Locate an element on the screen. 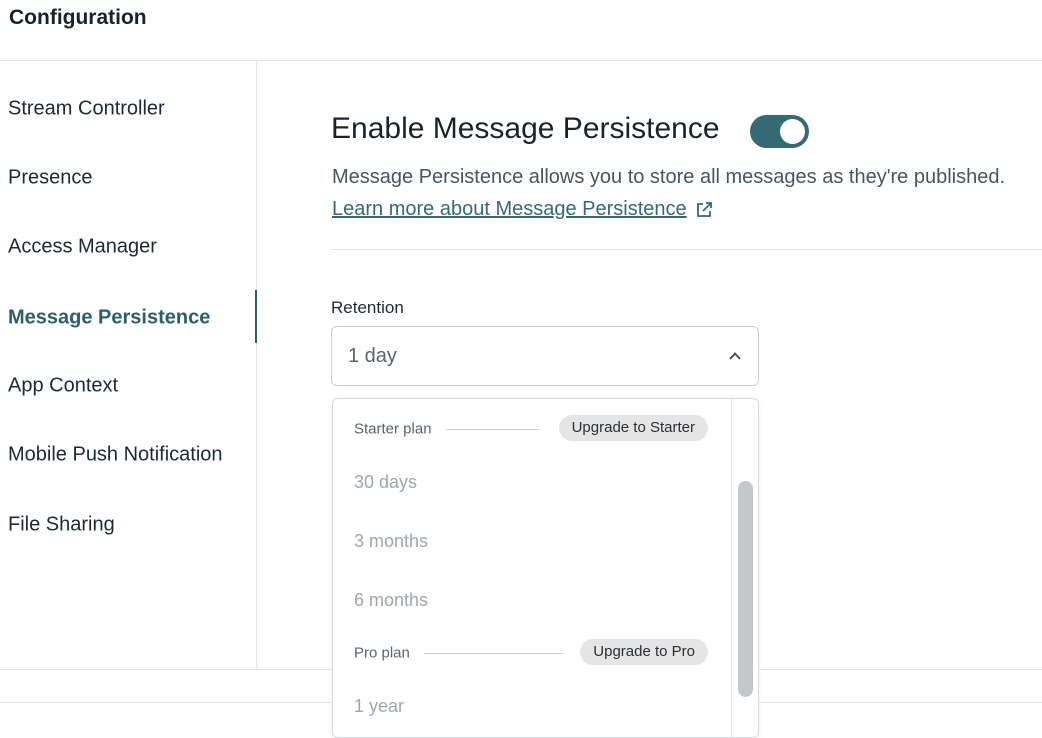 The image size is (1042, 738). toggle-knob is located at coordinates (792, 131).